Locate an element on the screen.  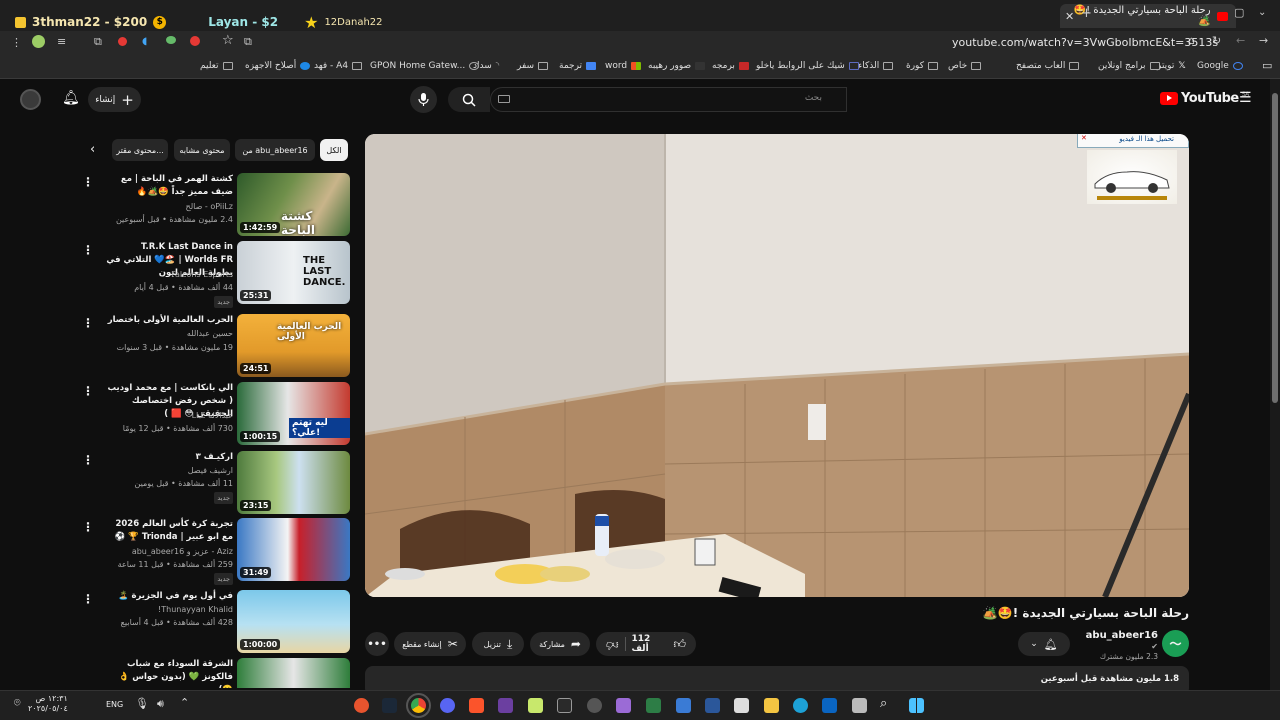
dislike-button: 👍︎ is located at coordinates (612, 644).